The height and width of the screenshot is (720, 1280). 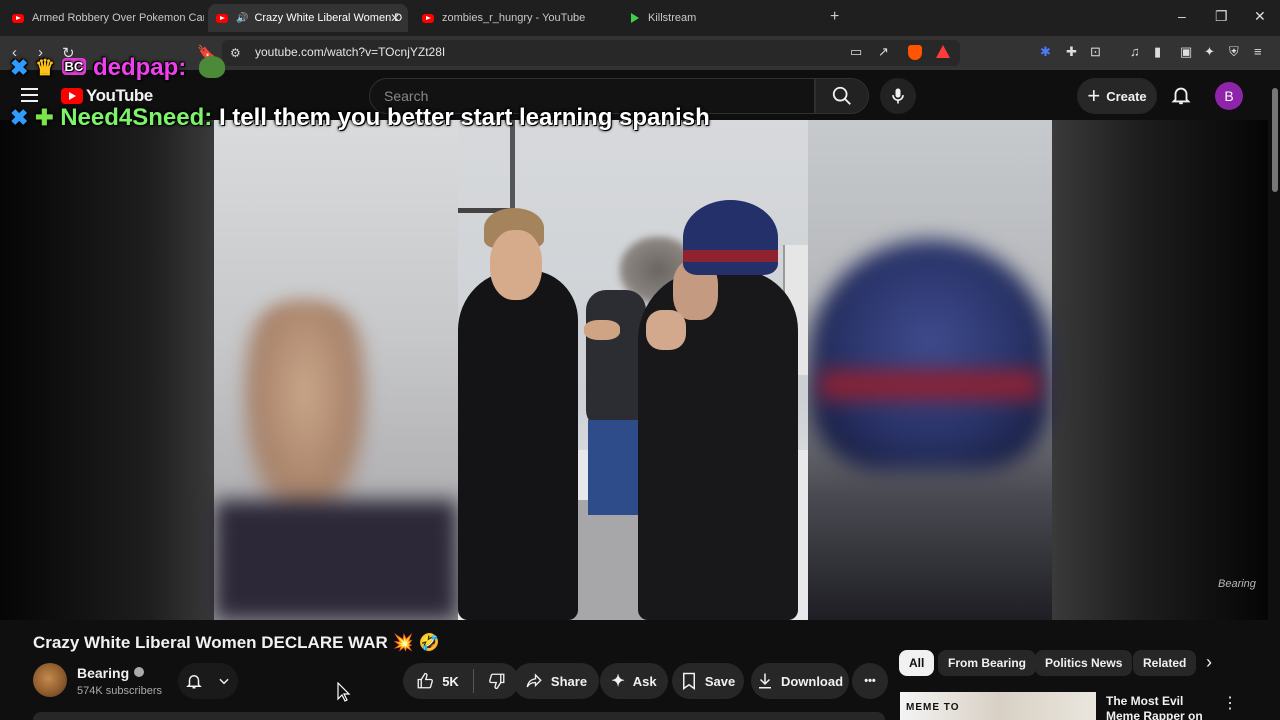 I want to click on bell-icon, so click(x=194, y=682).